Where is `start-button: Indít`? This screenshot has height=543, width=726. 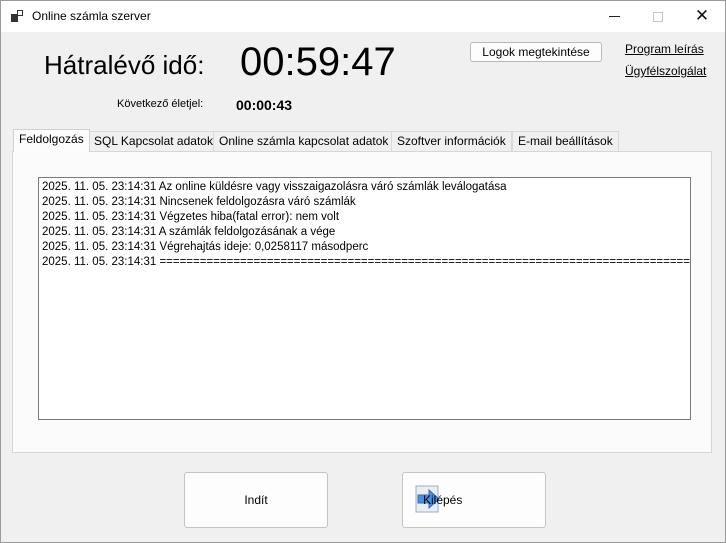 start-button: Indít is located at coordinates (256, 500).